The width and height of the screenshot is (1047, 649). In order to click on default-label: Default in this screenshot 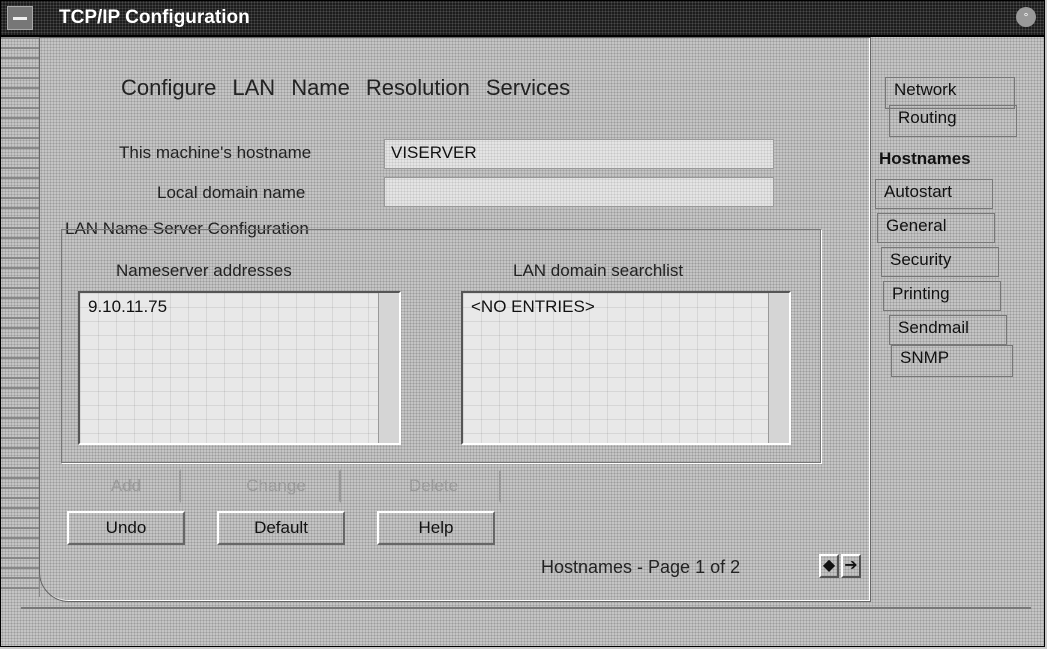, I will do `click(281, 527)`.